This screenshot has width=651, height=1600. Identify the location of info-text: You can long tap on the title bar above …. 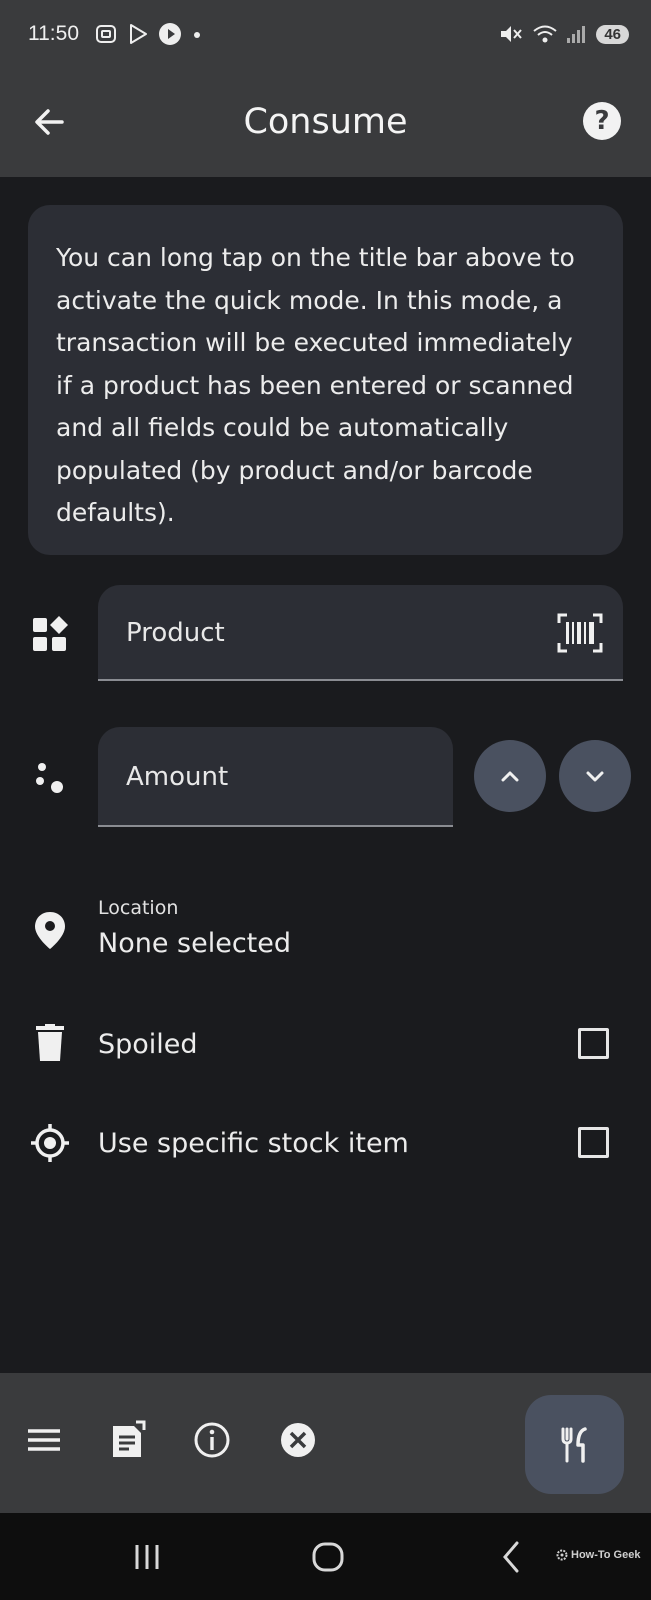
(315, 385).